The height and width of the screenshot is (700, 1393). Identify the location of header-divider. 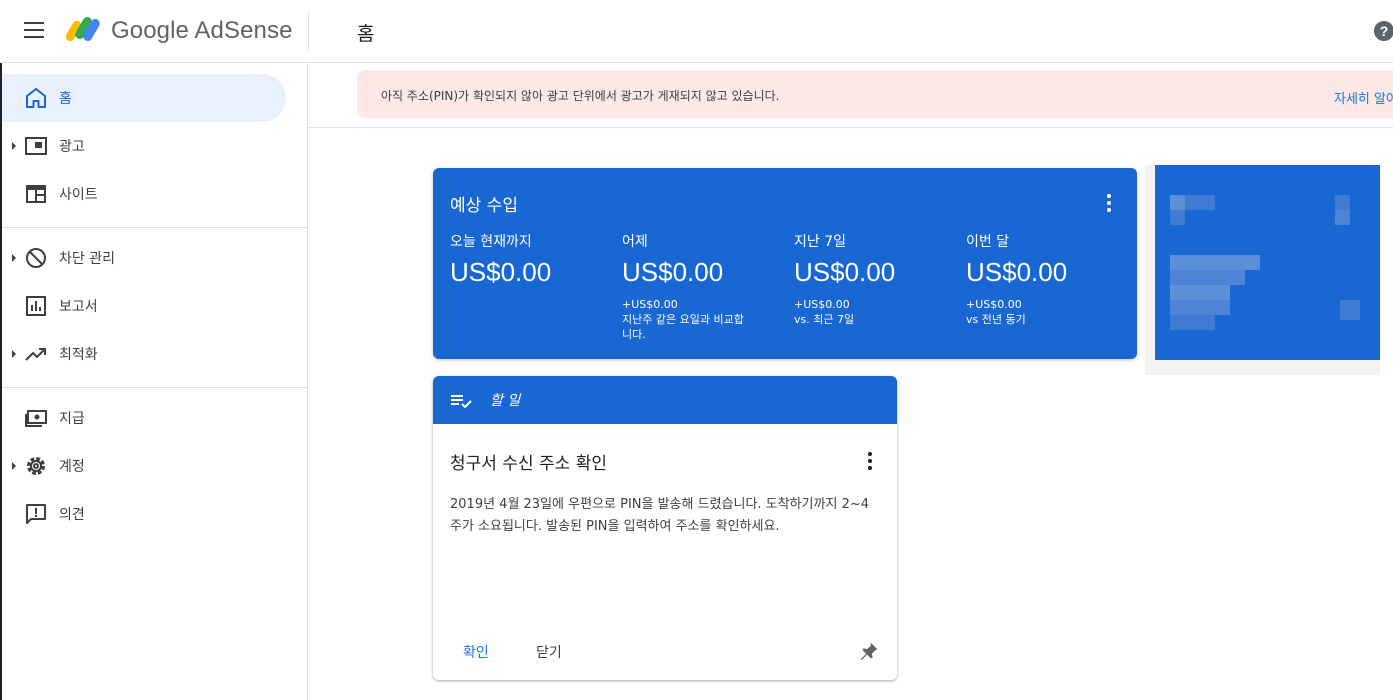
(308, 31).